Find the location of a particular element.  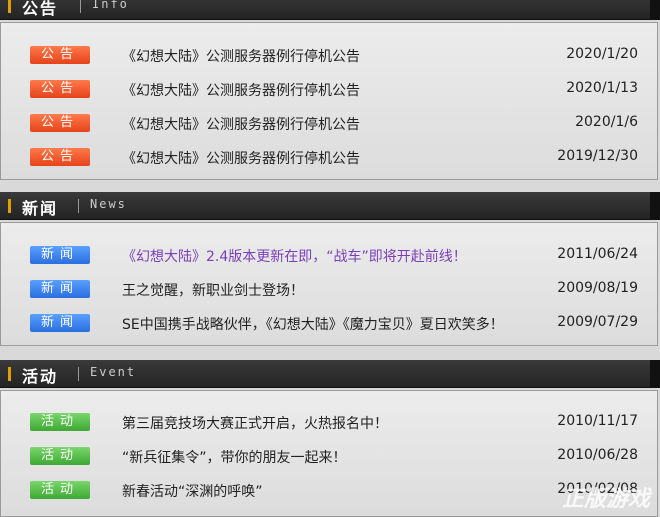

list-item: 公告 《幻想大陆》公测服务器例行停机公告 2019/12/30 is located at coordinates (330, 159).